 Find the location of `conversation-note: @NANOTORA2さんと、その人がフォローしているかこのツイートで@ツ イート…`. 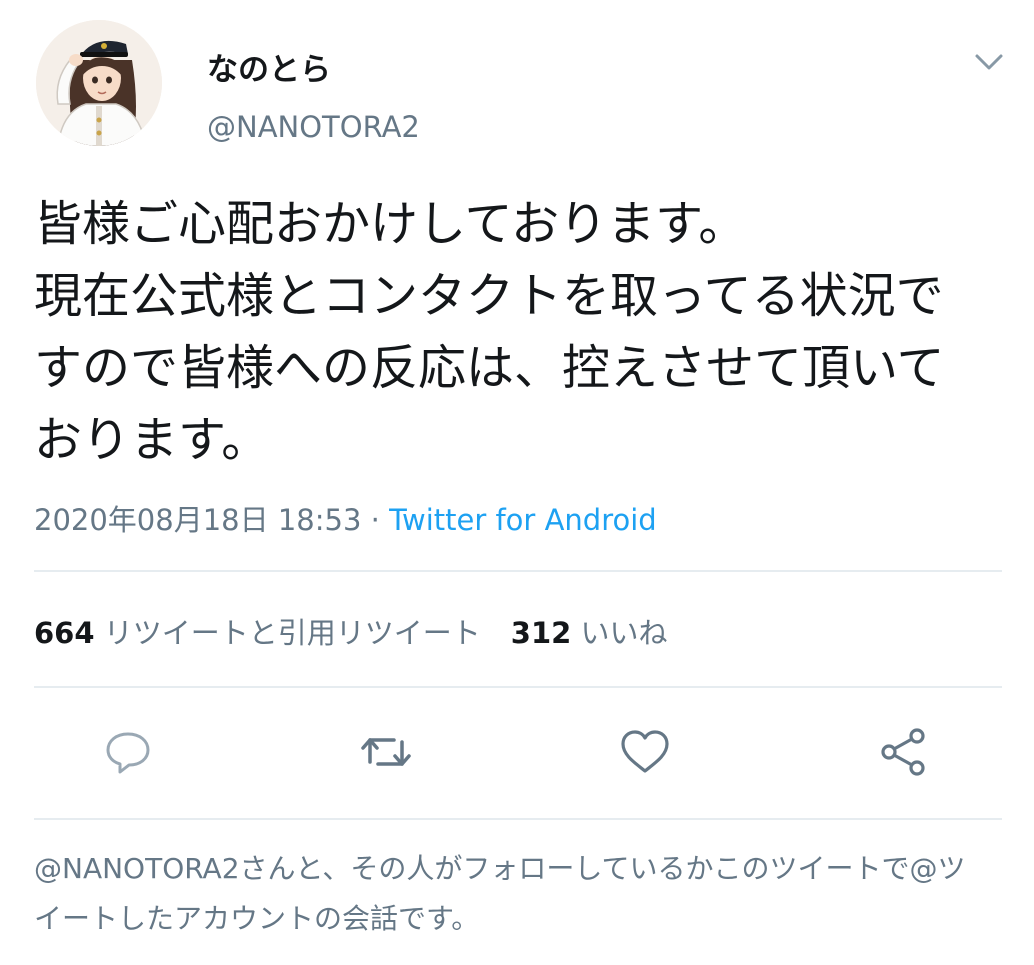

conversation-note: @NANOTORA2さんと、その人がフォローしているかこのツイートで@ツ イート… is located at coordinates (521, 894).